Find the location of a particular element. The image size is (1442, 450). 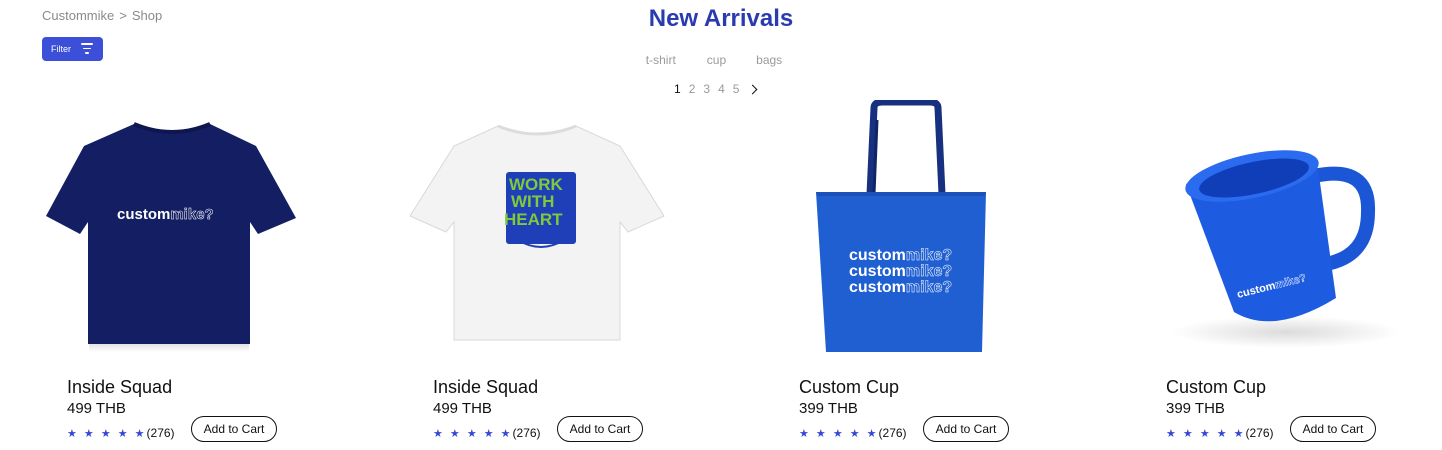

tab-t-shirt: t-shirt is located at coordinates (661, 60).